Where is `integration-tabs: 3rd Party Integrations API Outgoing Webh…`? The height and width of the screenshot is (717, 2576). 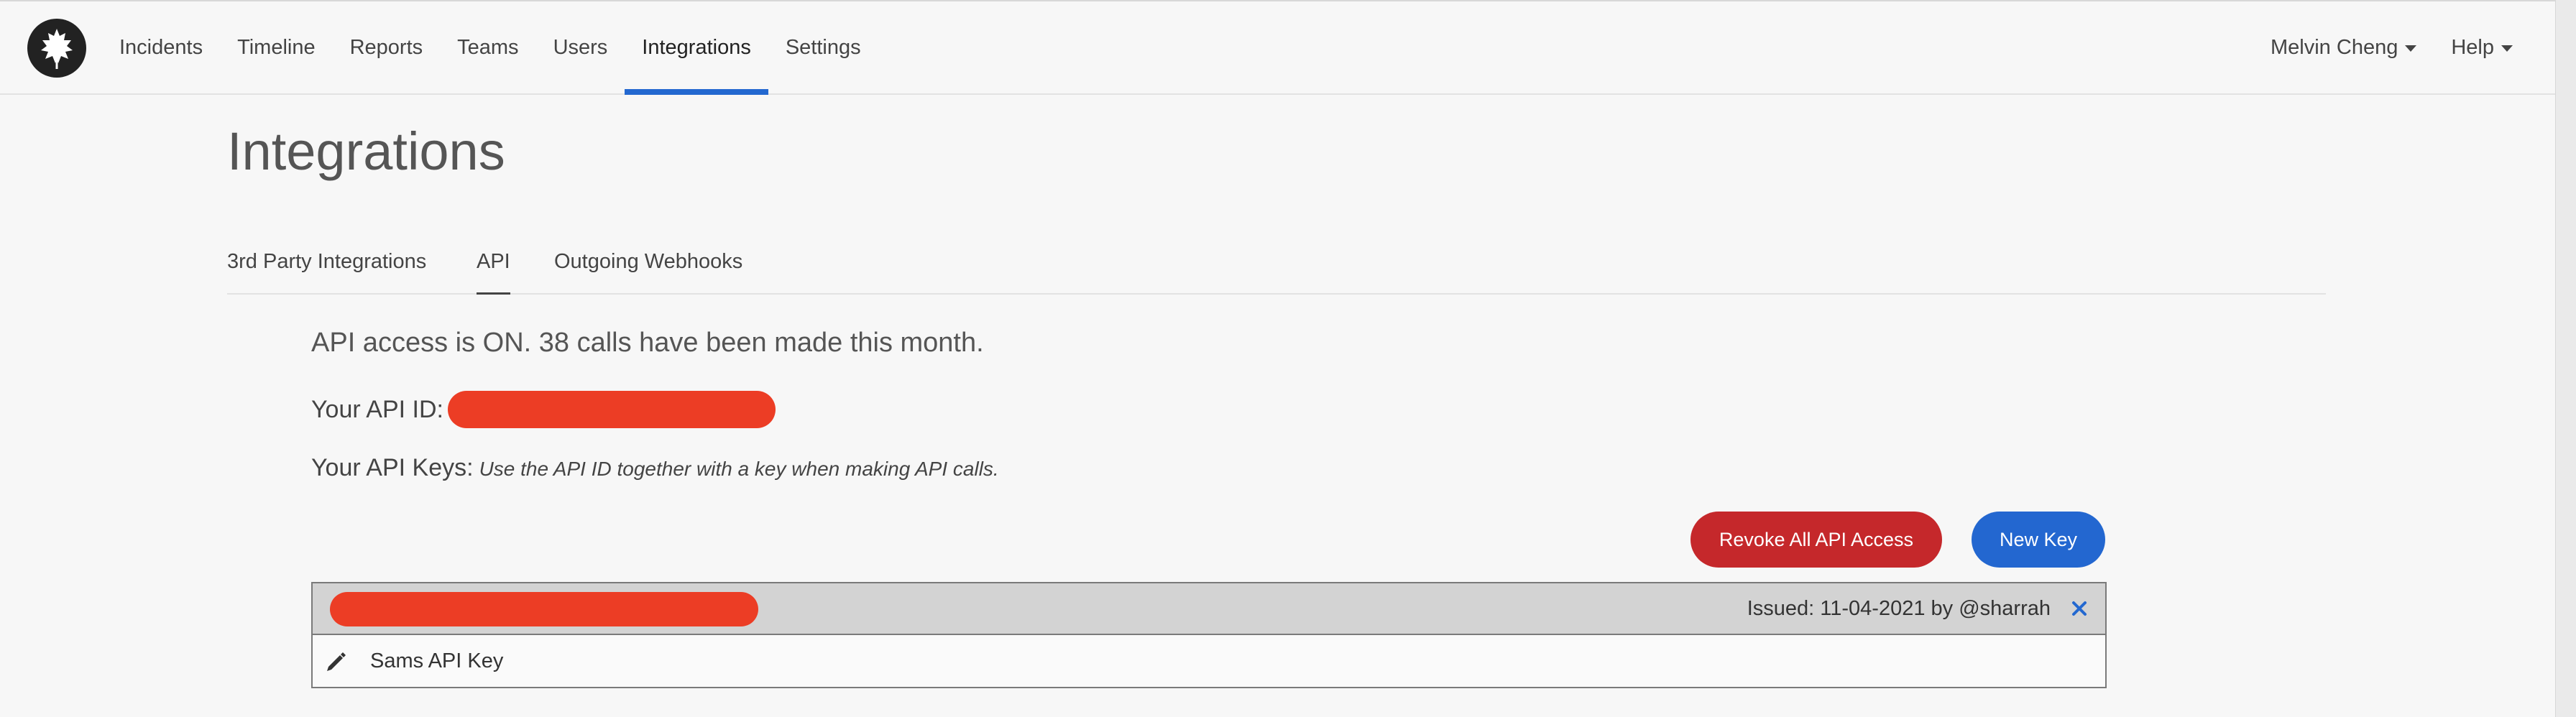 integration-tabs: 3rd Party Integrations API Outgoing Webh… is located at coordinates (1276, 262).